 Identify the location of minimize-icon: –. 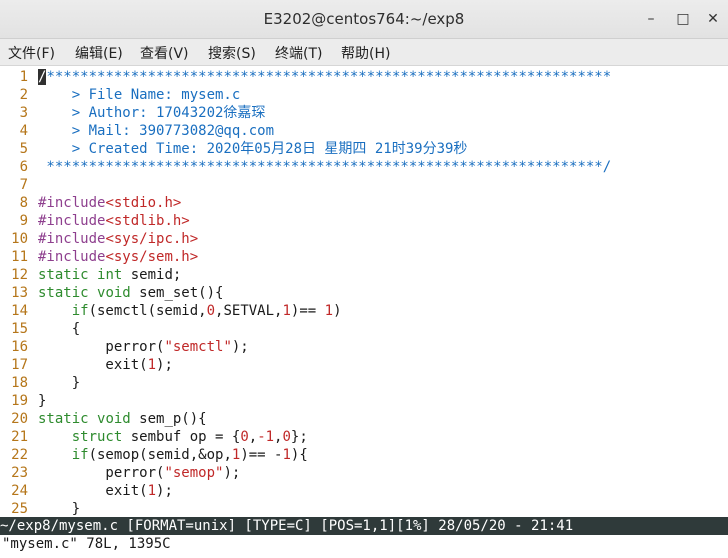
(651, 19).